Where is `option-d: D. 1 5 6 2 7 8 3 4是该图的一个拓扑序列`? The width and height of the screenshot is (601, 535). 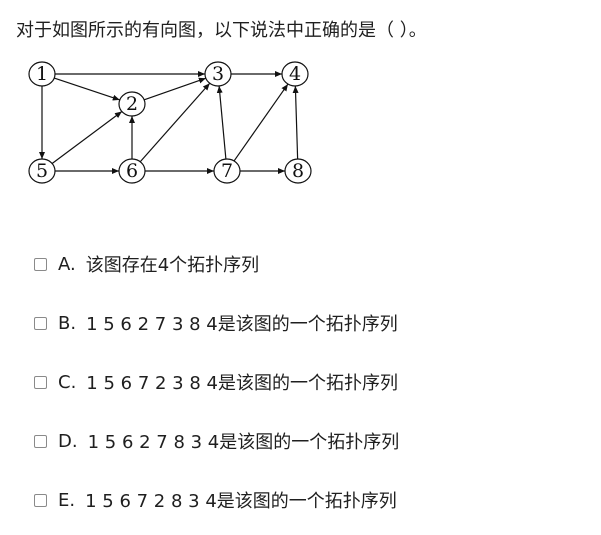
option-d: D. 1 5 6 2 7 8 3 4是该图的一个拓扑序列 is located at coordinates (216, 441).